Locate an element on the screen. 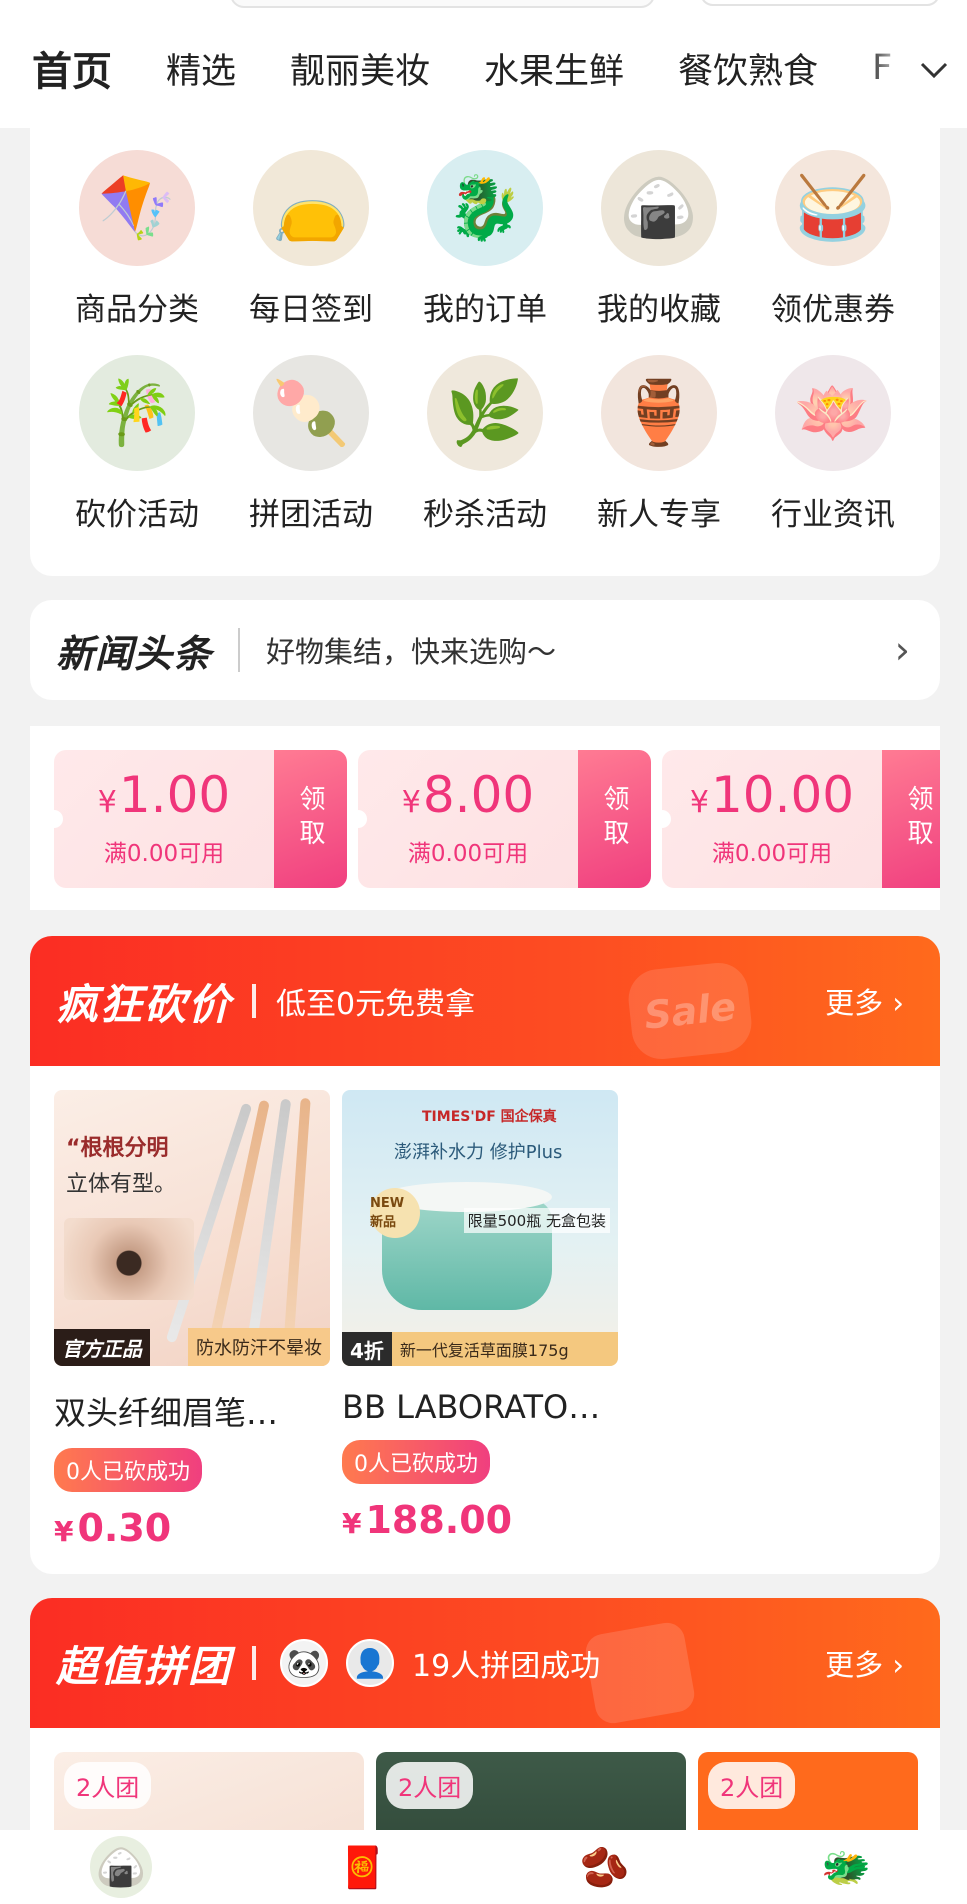 Image resolution: width=967 pixels, height=1904 pixels. pouch-nav-icon: 🧧 is located at coordinates (362, 1867).